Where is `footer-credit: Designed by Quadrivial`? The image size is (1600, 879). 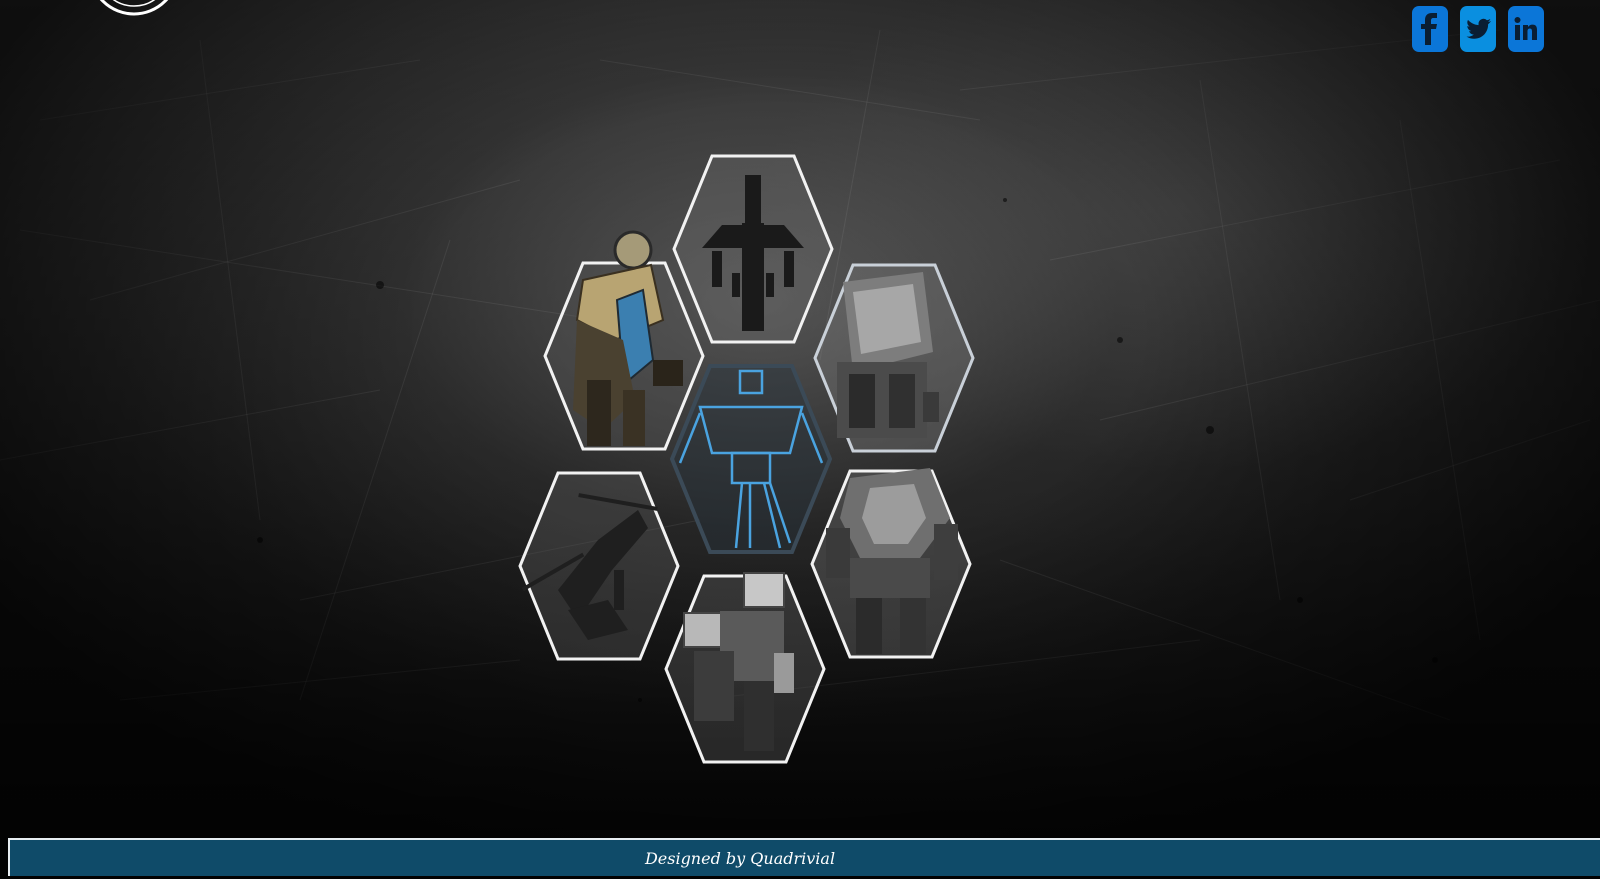
footer-credit: Designed by Quadrivial is located at coordinates (740, 858).